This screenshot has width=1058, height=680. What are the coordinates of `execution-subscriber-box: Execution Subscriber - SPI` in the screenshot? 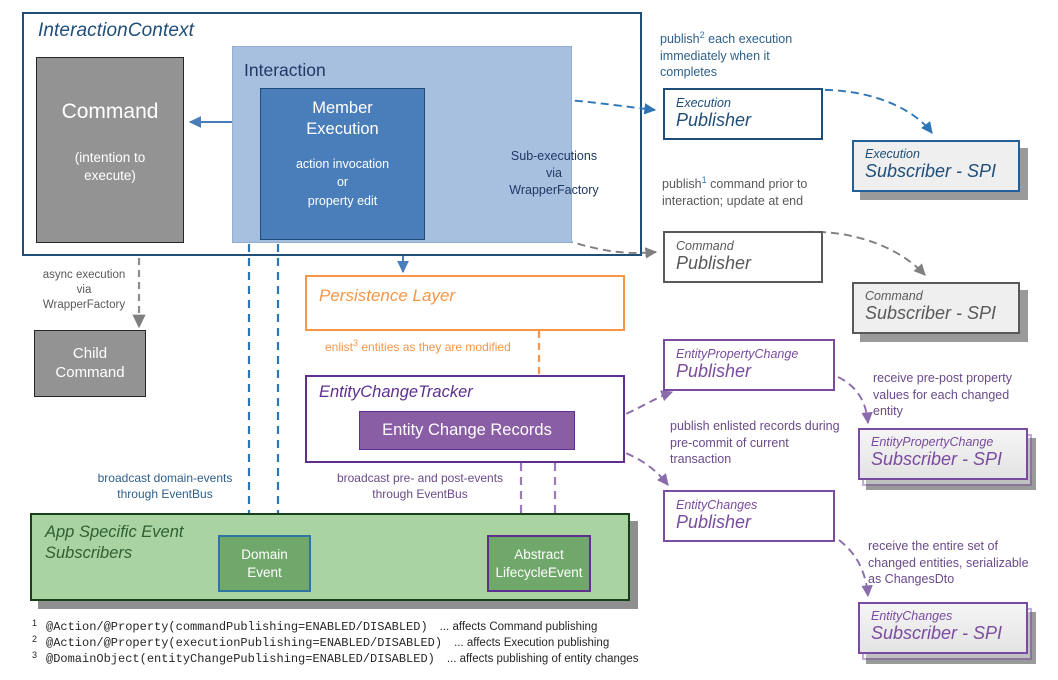 It's located at (936, 166).